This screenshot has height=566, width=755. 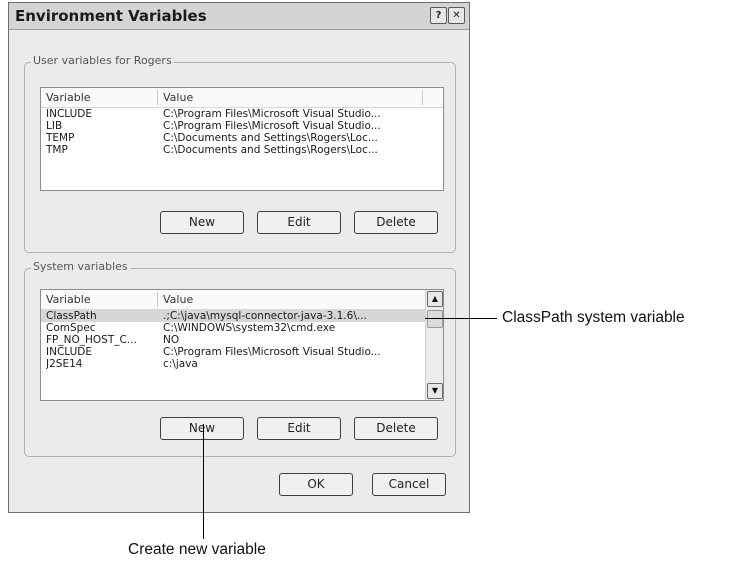 I want to click on variable-name: ClassPath, so click(x=71, y=316).